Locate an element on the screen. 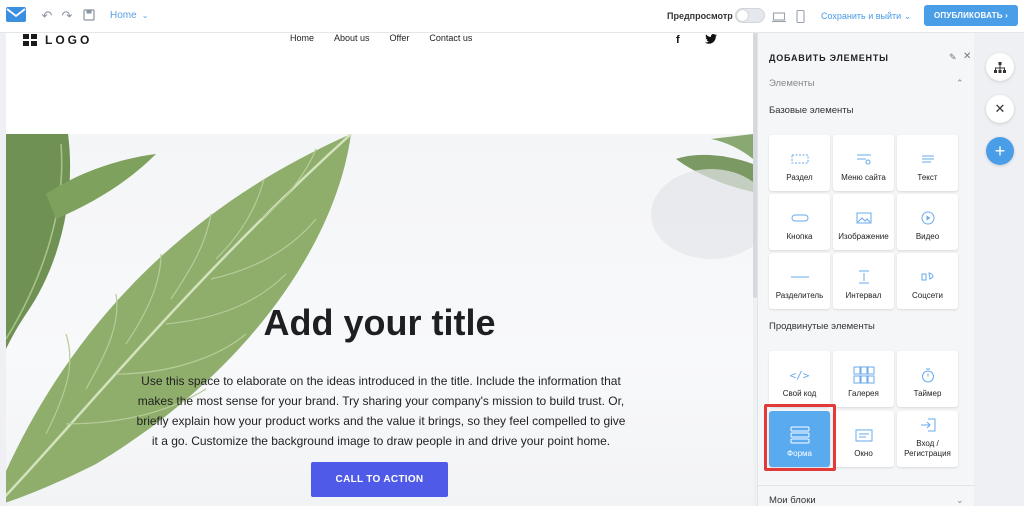  text-icon is located at coordinates (928, 159).